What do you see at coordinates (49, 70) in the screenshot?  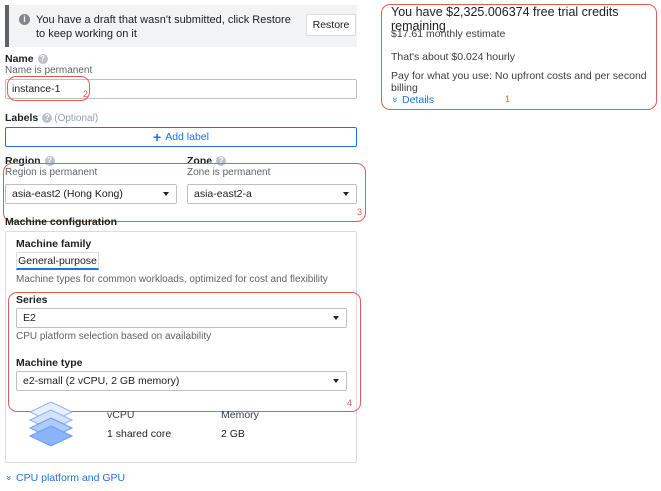 I see `name-hint: Name is permanent` at bounding box center [49, 70].